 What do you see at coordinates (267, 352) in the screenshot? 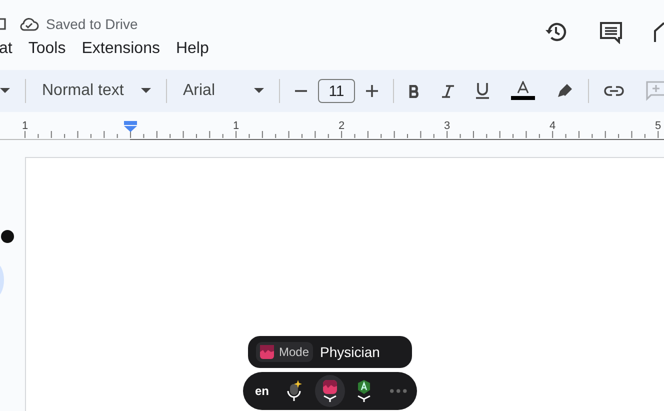
I see `waveform-icon` at bounding box center [267, 352].